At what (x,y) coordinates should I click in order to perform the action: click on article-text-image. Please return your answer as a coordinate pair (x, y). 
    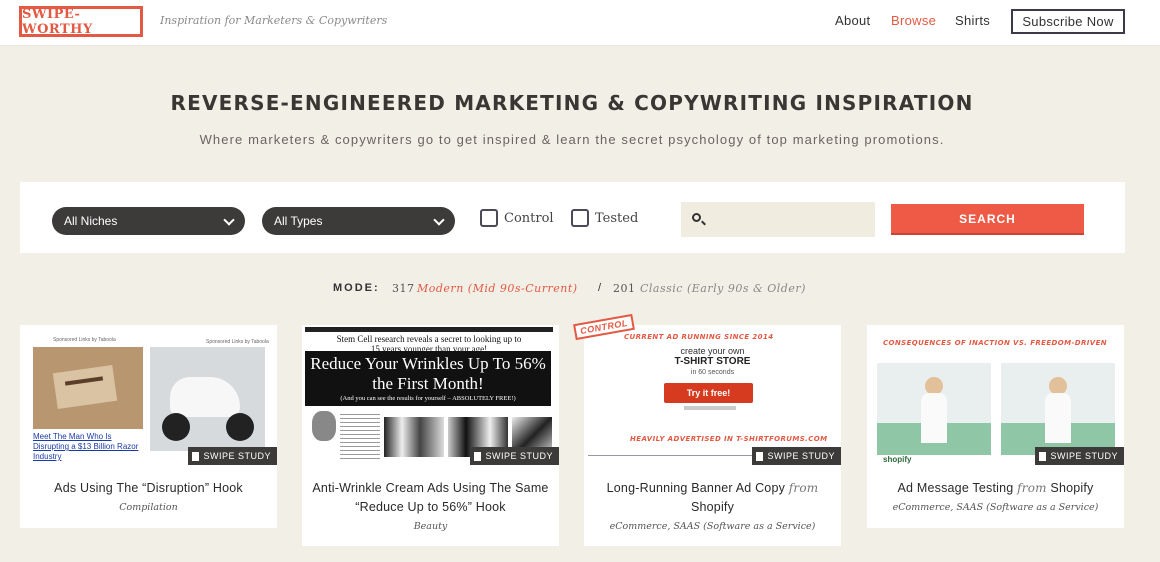
    Looking at the image, I should click on (360, 436).